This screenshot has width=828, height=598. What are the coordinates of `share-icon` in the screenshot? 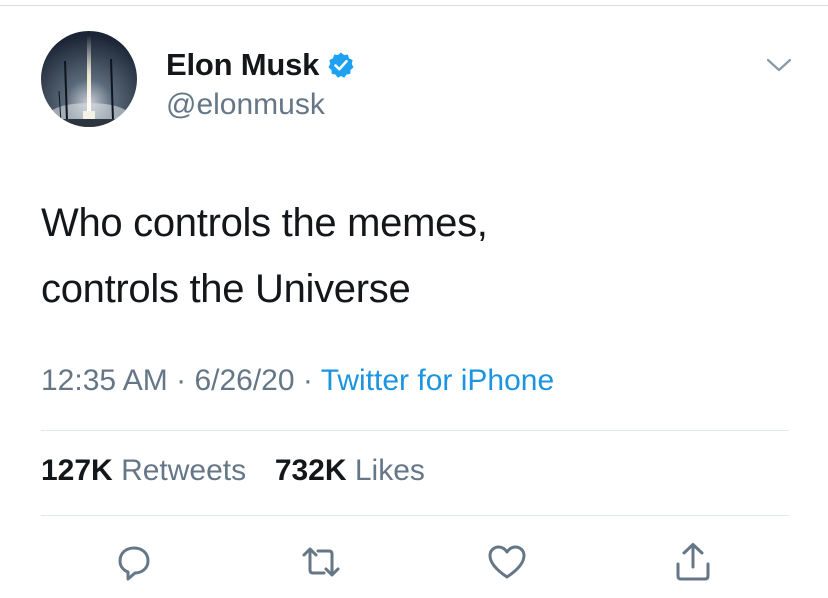 It's located at (693, 562).